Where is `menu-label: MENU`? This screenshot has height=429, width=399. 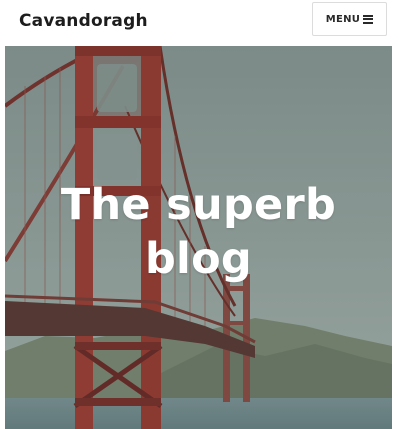 menu-label: MENU is located at coordinates (343, 19).